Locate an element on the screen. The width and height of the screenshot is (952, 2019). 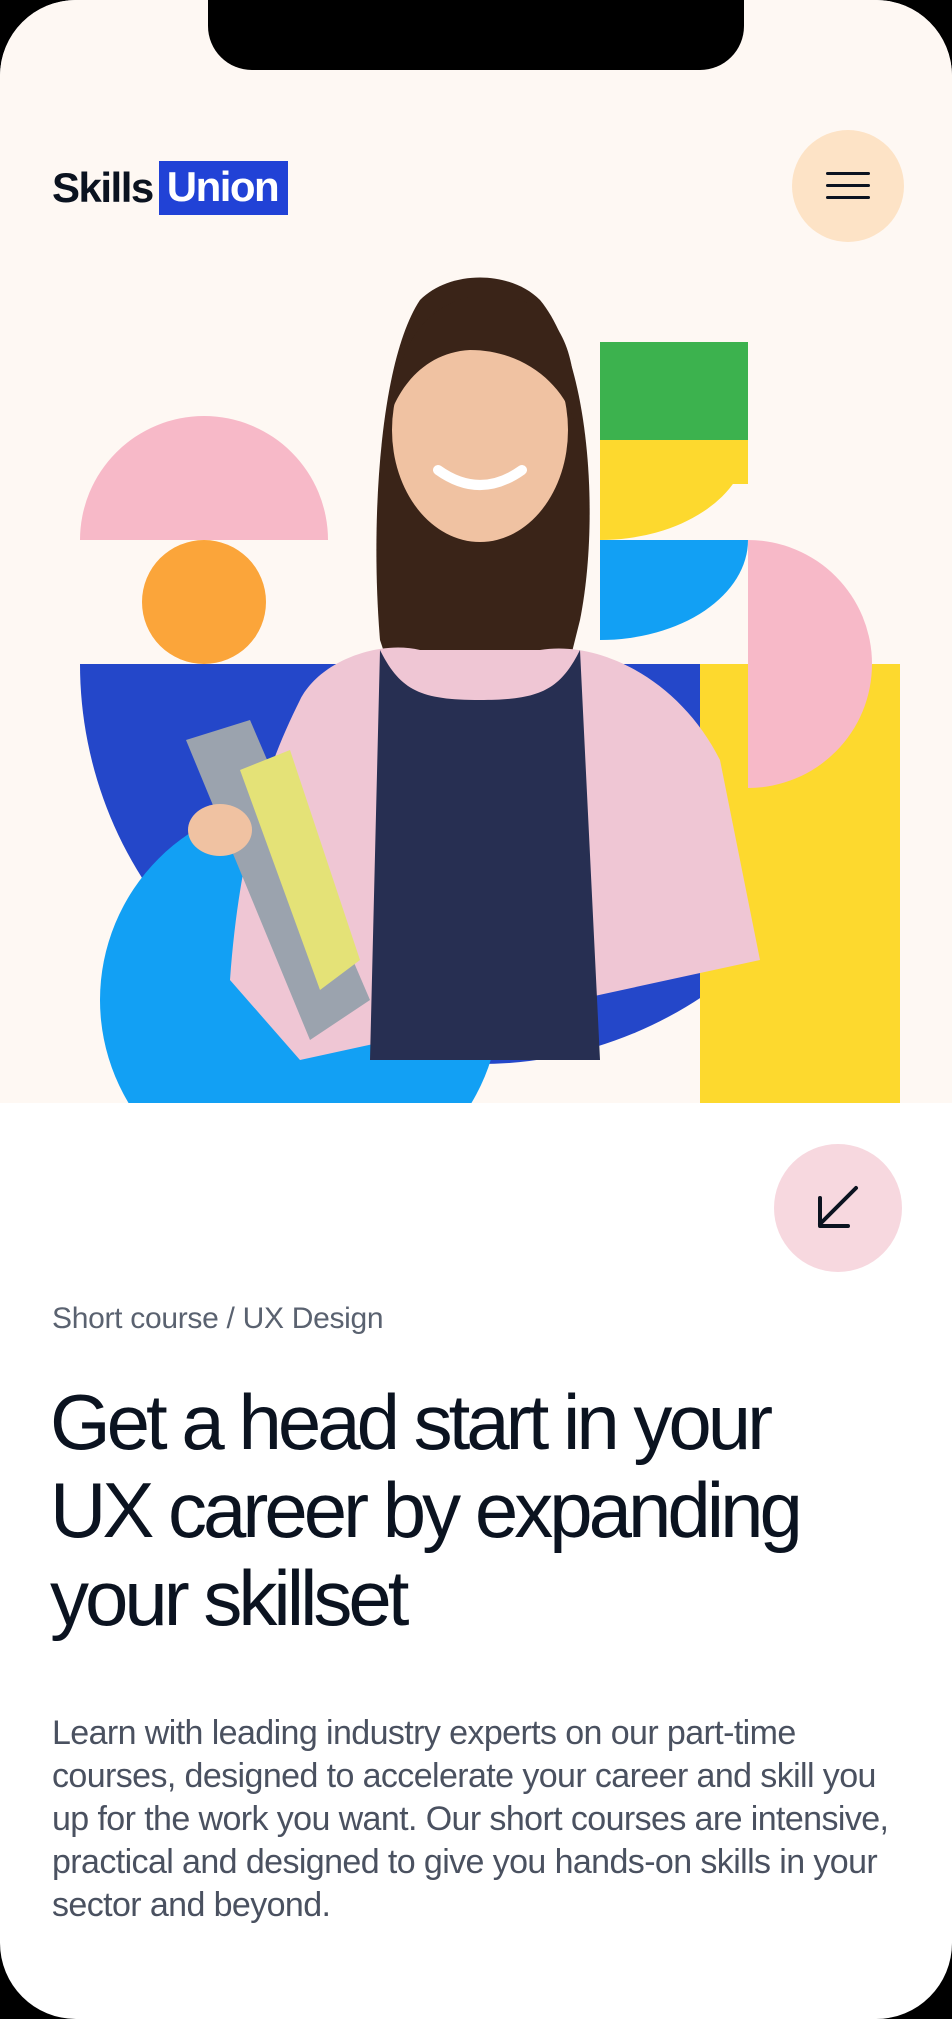
green-block-shape is located at coordinates (674, 392).